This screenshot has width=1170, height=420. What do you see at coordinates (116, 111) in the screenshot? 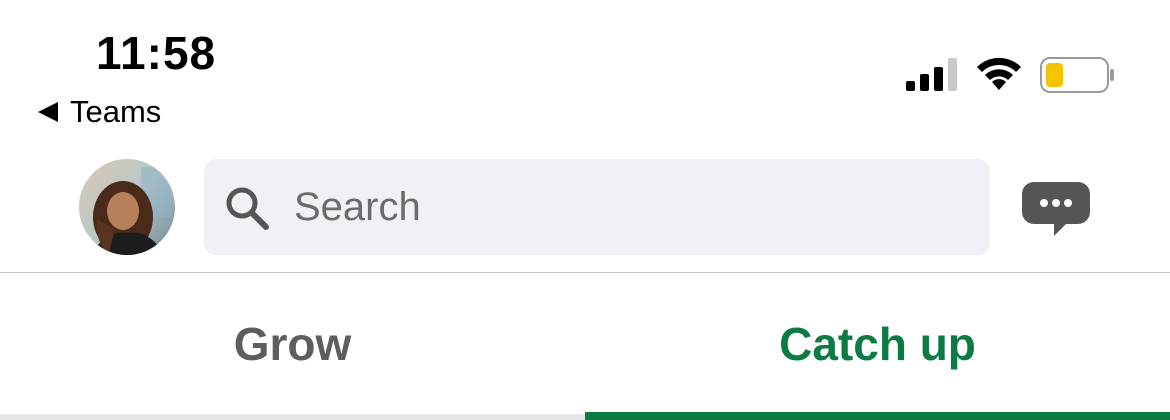
I see `back-label: Teams` at bounding box center [116, 111].